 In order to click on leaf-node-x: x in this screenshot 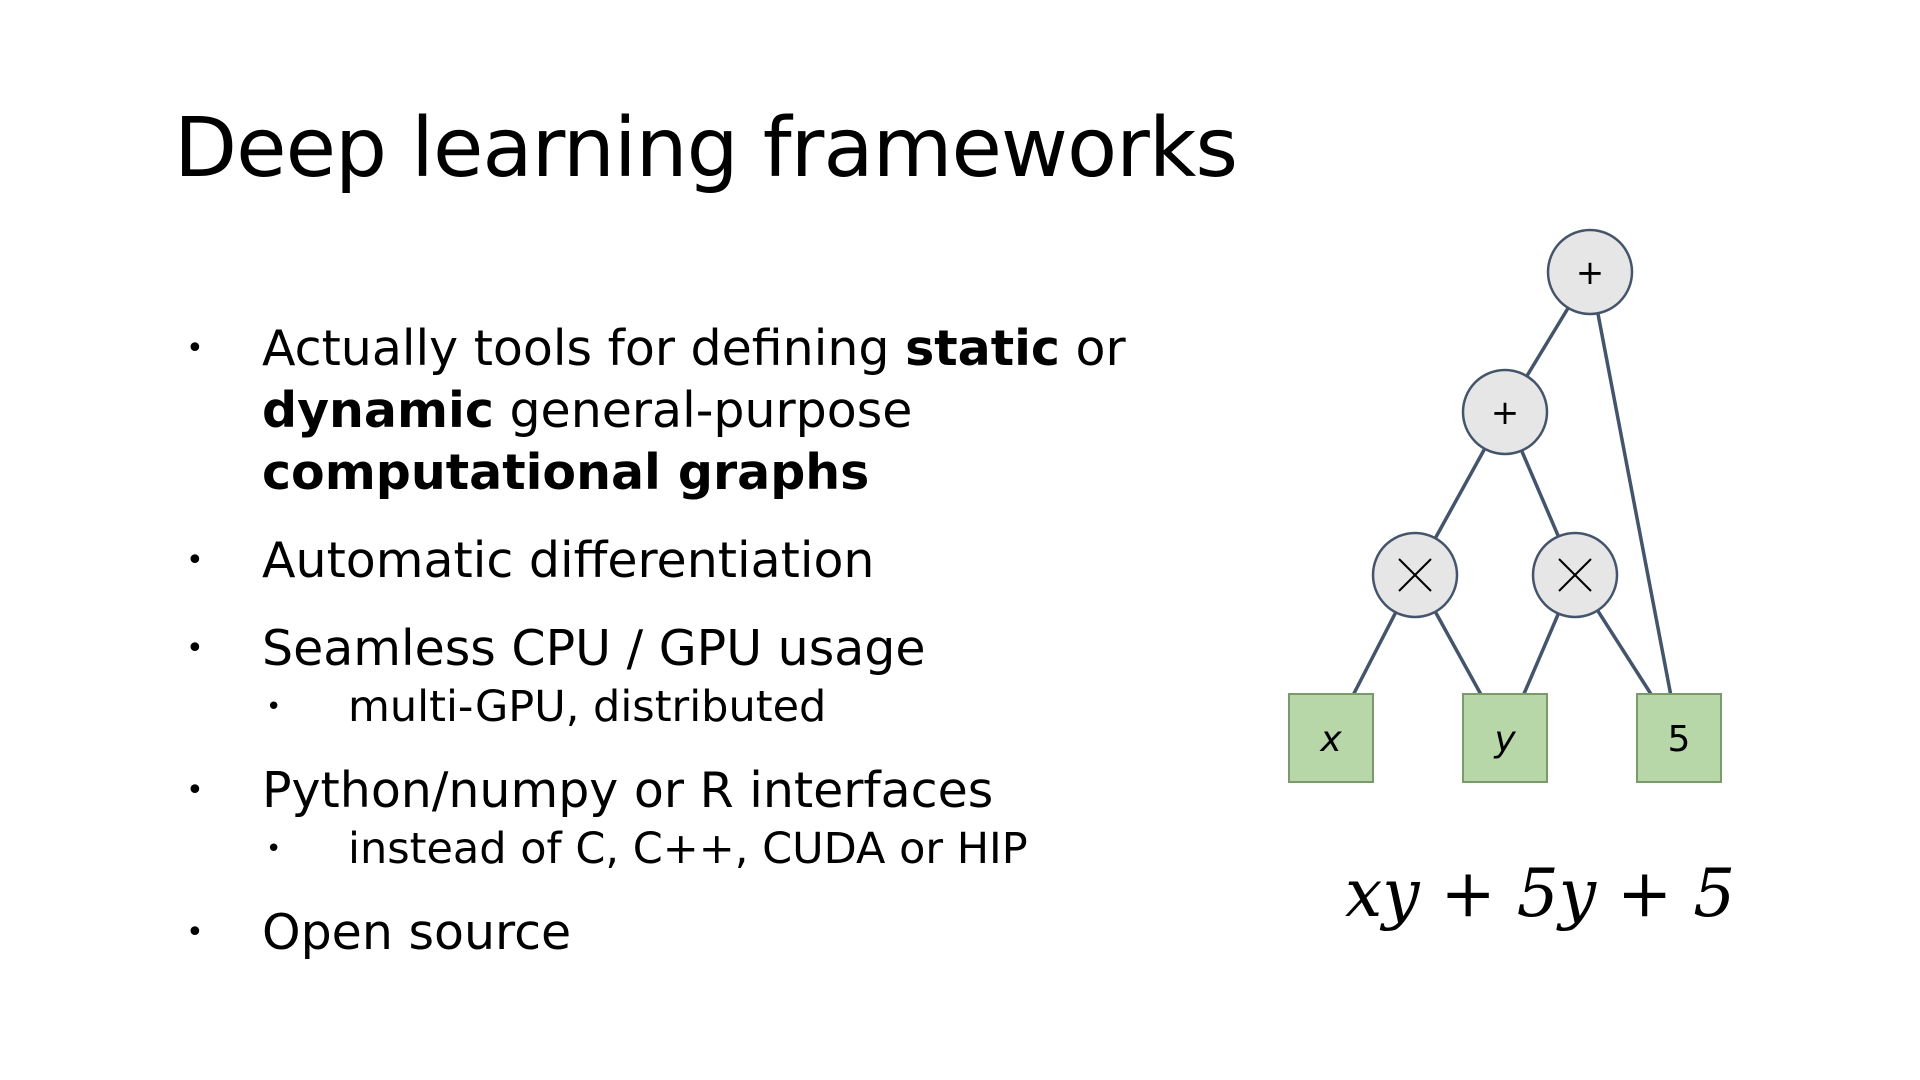, I will do `click(1331, 738)`.